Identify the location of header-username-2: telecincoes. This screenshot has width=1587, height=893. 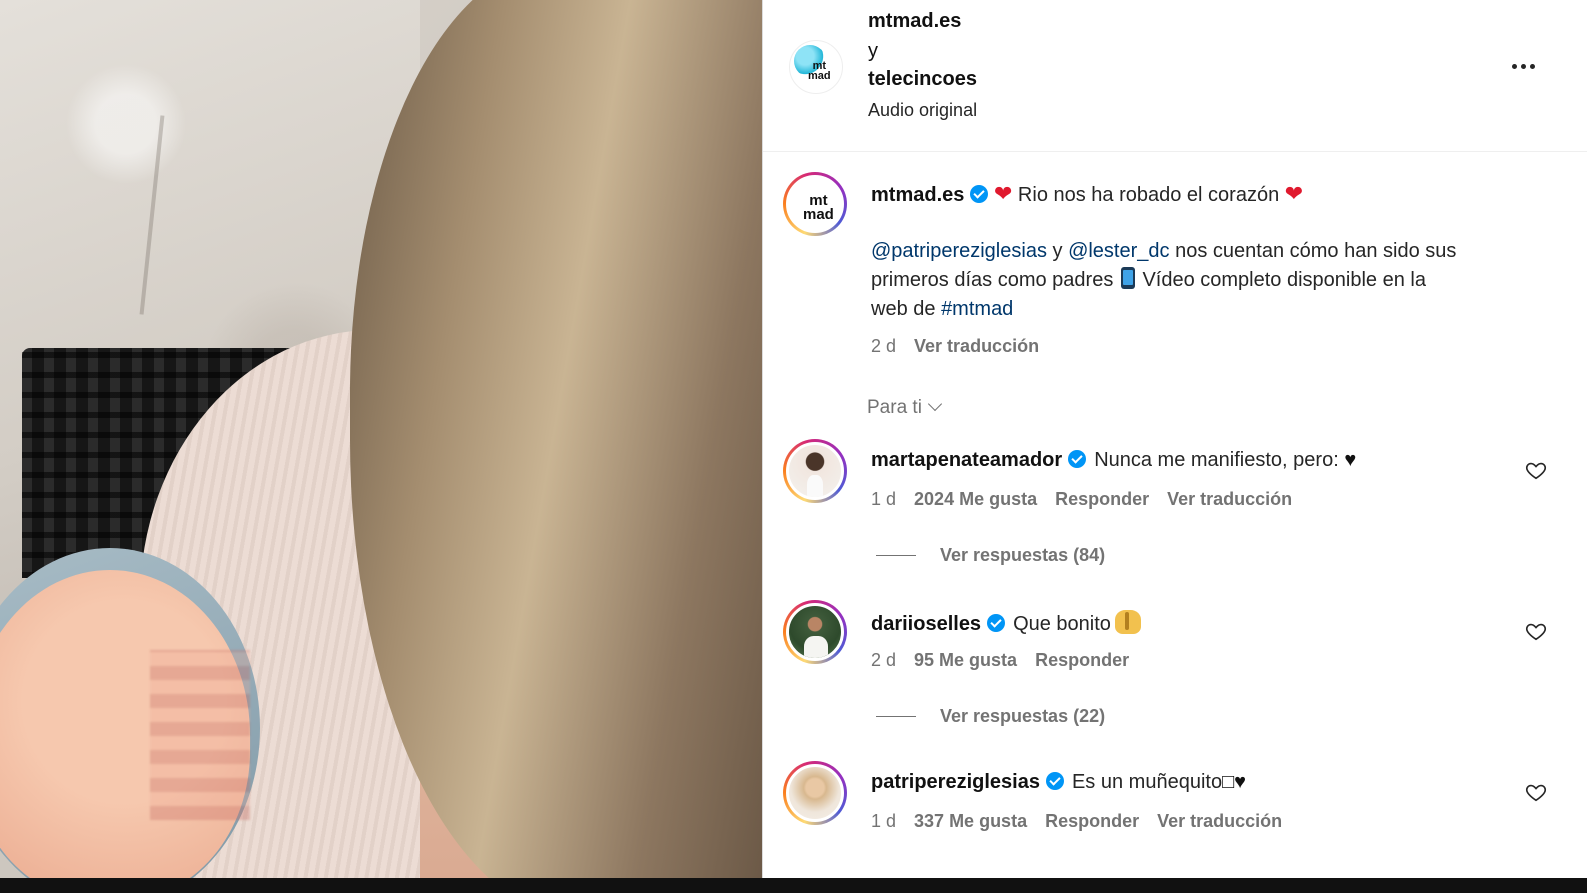
(922, 79).